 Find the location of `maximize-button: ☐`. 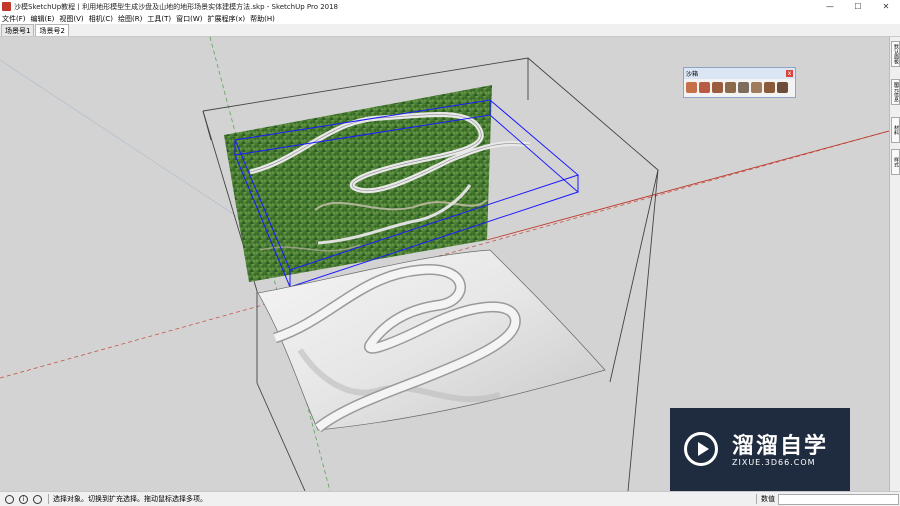

maximize-button: ☐ is located at coordinates (858, 6).